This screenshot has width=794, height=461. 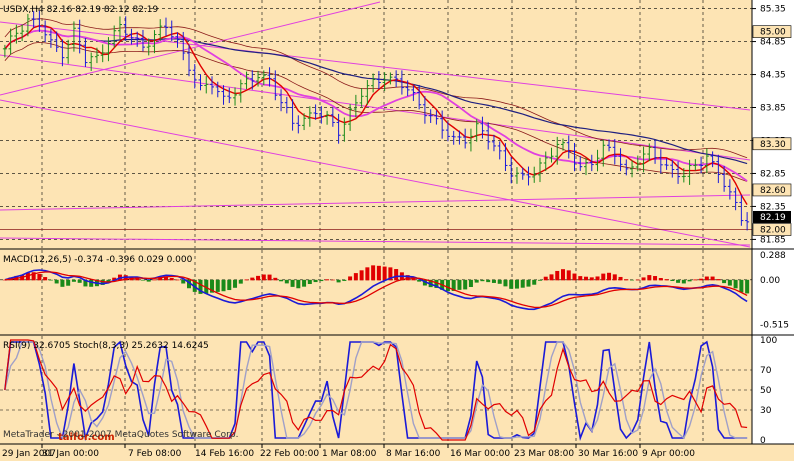 I want to click on time-tick-label: 22 Feb 00:00, so click(x=289, y=454).